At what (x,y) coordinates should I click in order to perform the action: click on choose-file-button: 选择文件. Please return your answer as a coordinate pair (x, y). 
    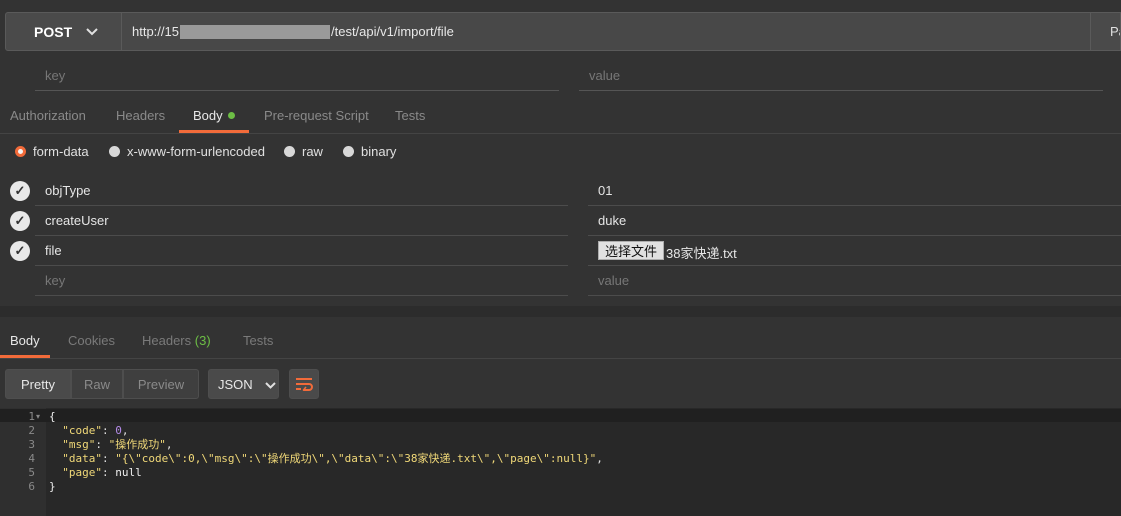
    Looking at the image, I should click on (631, 250).